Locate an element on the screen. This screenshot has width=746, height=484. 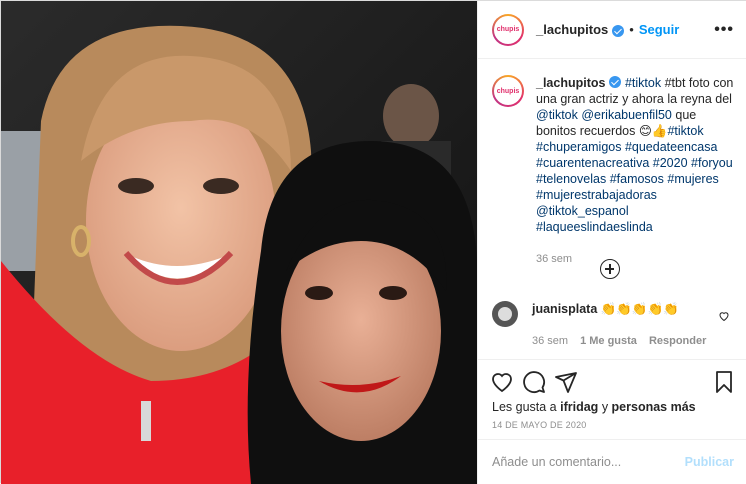
post-header: chupis _lachupitos • Seguir ••• is located at coordinates (612, 30).